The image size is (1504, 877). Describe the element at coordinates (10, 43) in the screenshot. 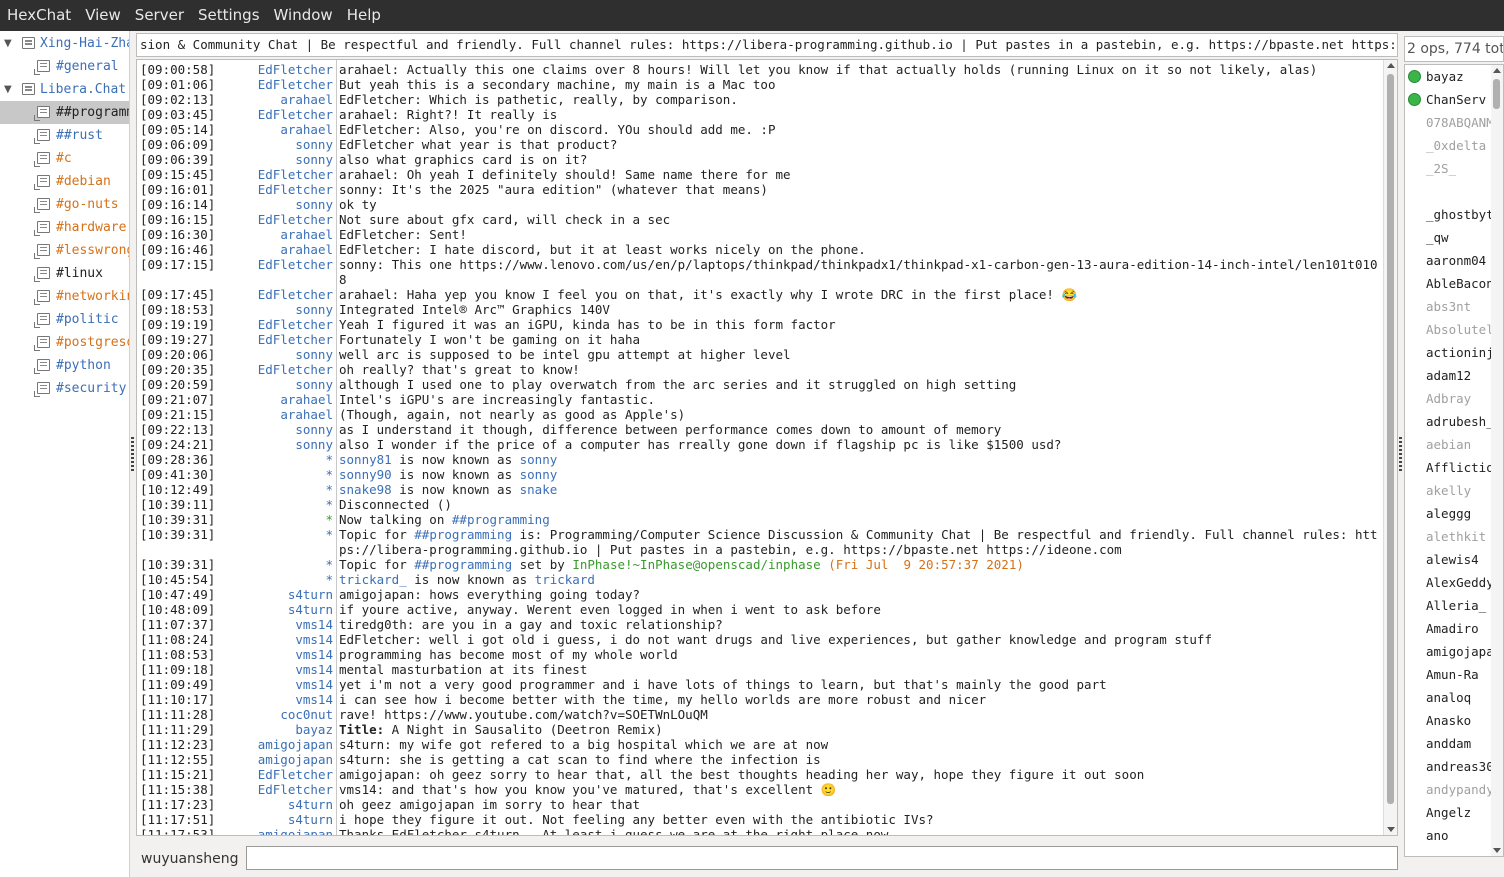

I see `expander-icon: ▼` at that location.